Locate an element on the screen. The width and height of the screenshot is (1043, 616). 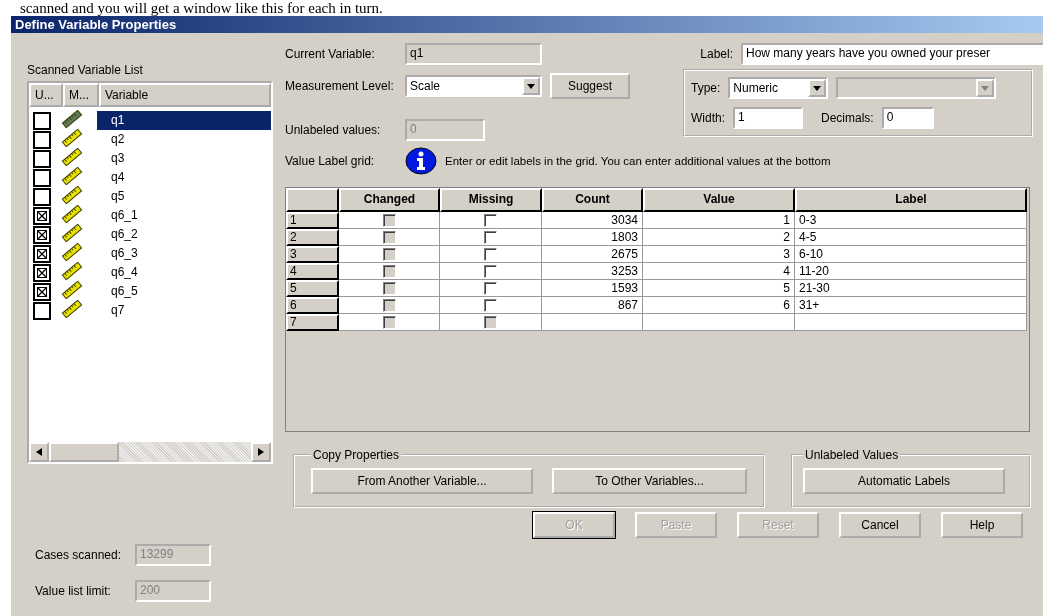
field-label: Unlabeled values: is located at coordinates (333, 130).